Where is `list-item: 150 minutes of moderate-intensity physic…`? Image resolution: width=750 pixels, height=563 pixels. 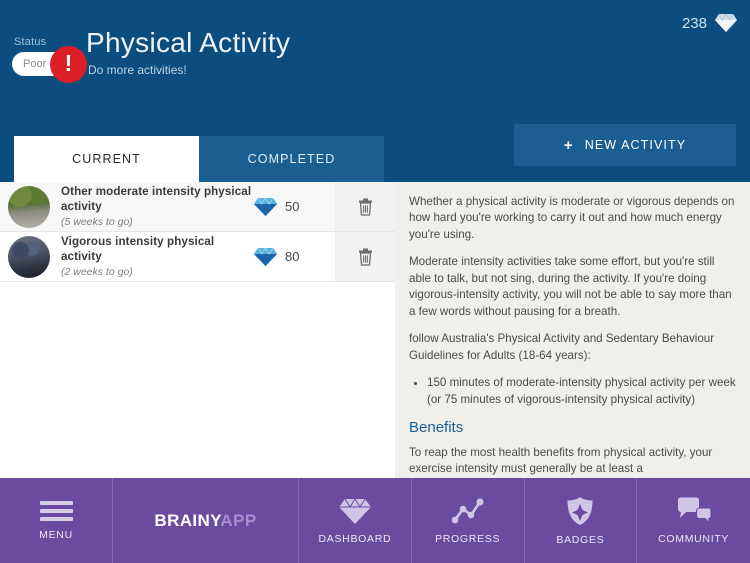 list-item: 150 minutes of moderate-intensity physic… is located at coordinates (581, 391).